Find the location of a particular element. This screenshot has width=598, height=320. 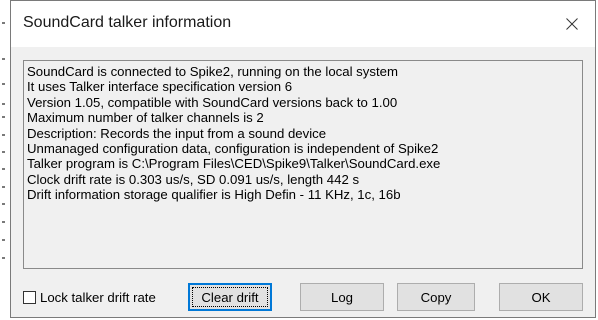

lock-drift-checkbox: Lock talker drift rate is located at coordinates (89, 297).